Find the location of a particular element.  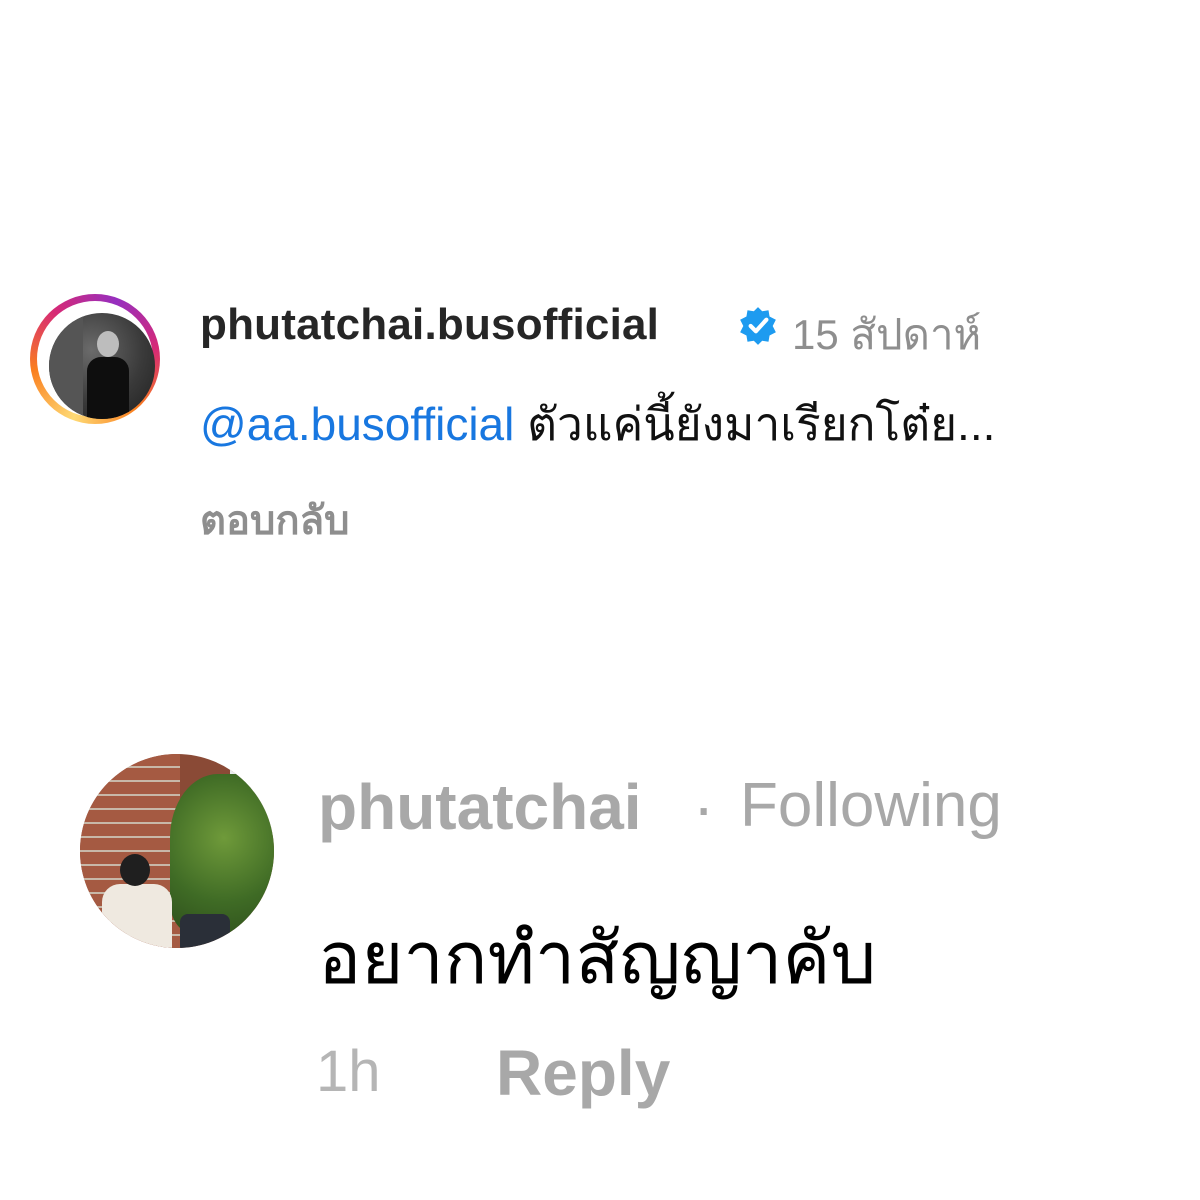

mention-link: @aa.busofficial is located at coordinates (357, 424).